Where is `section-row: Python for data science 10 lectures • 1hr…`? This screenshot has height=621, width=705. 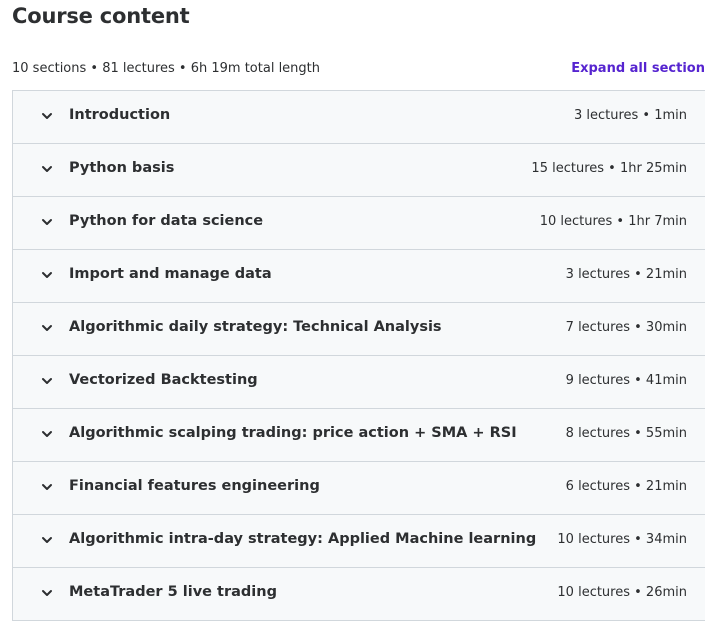
section-row: Python for data science 10 lectures • 1hr… is located at coordinates (359, 223).